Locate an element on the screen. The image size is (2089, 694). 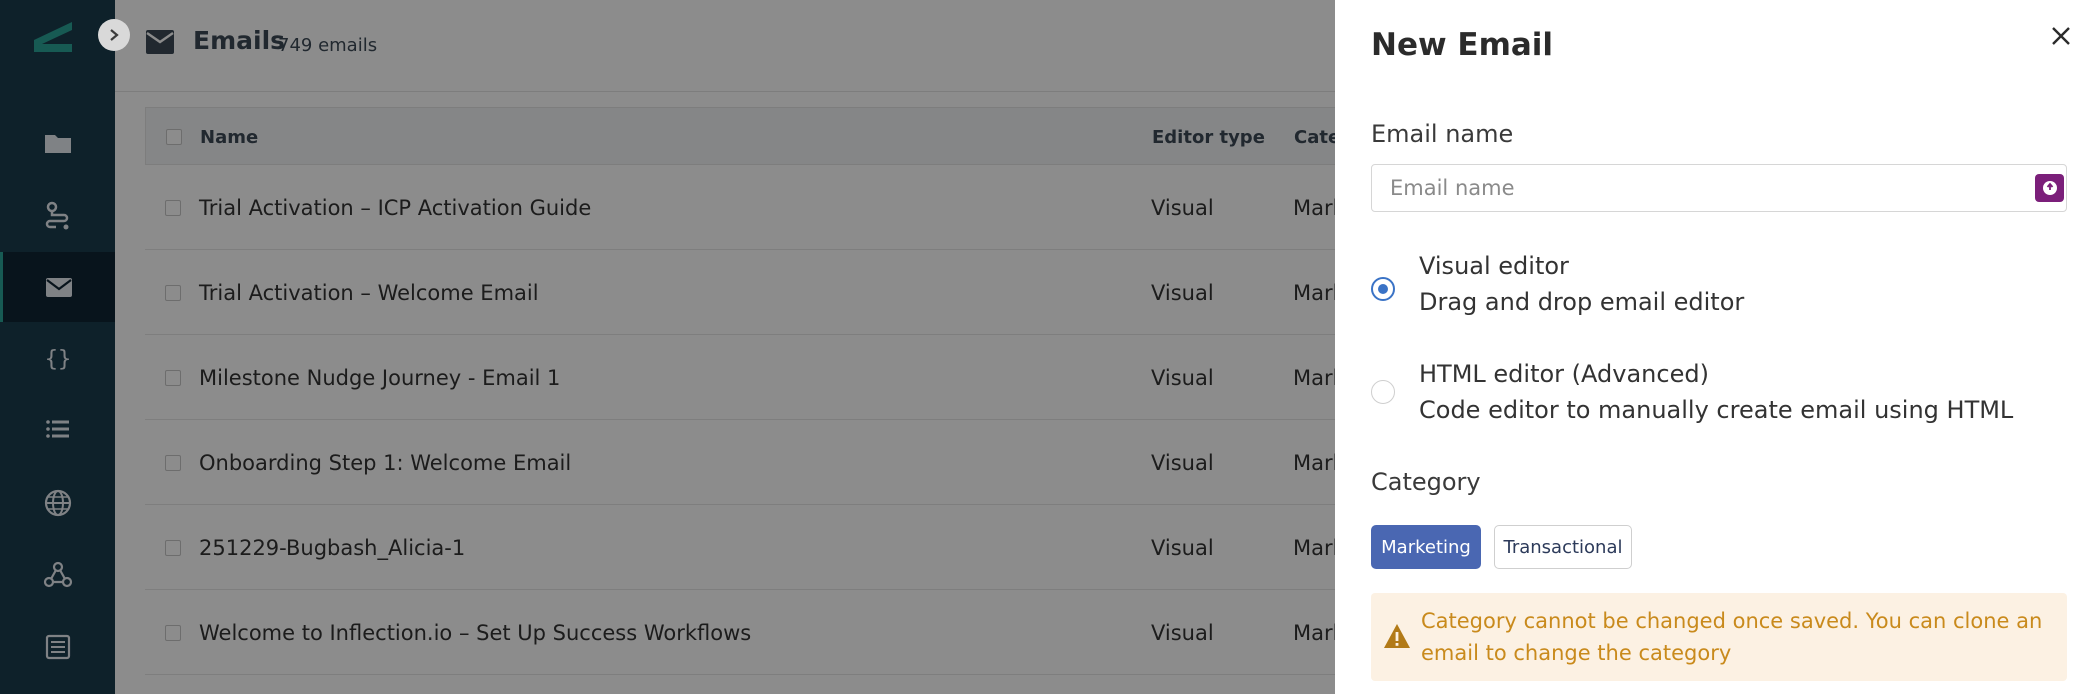
email-name-label: Email name is located at coordinates (1442, 134).